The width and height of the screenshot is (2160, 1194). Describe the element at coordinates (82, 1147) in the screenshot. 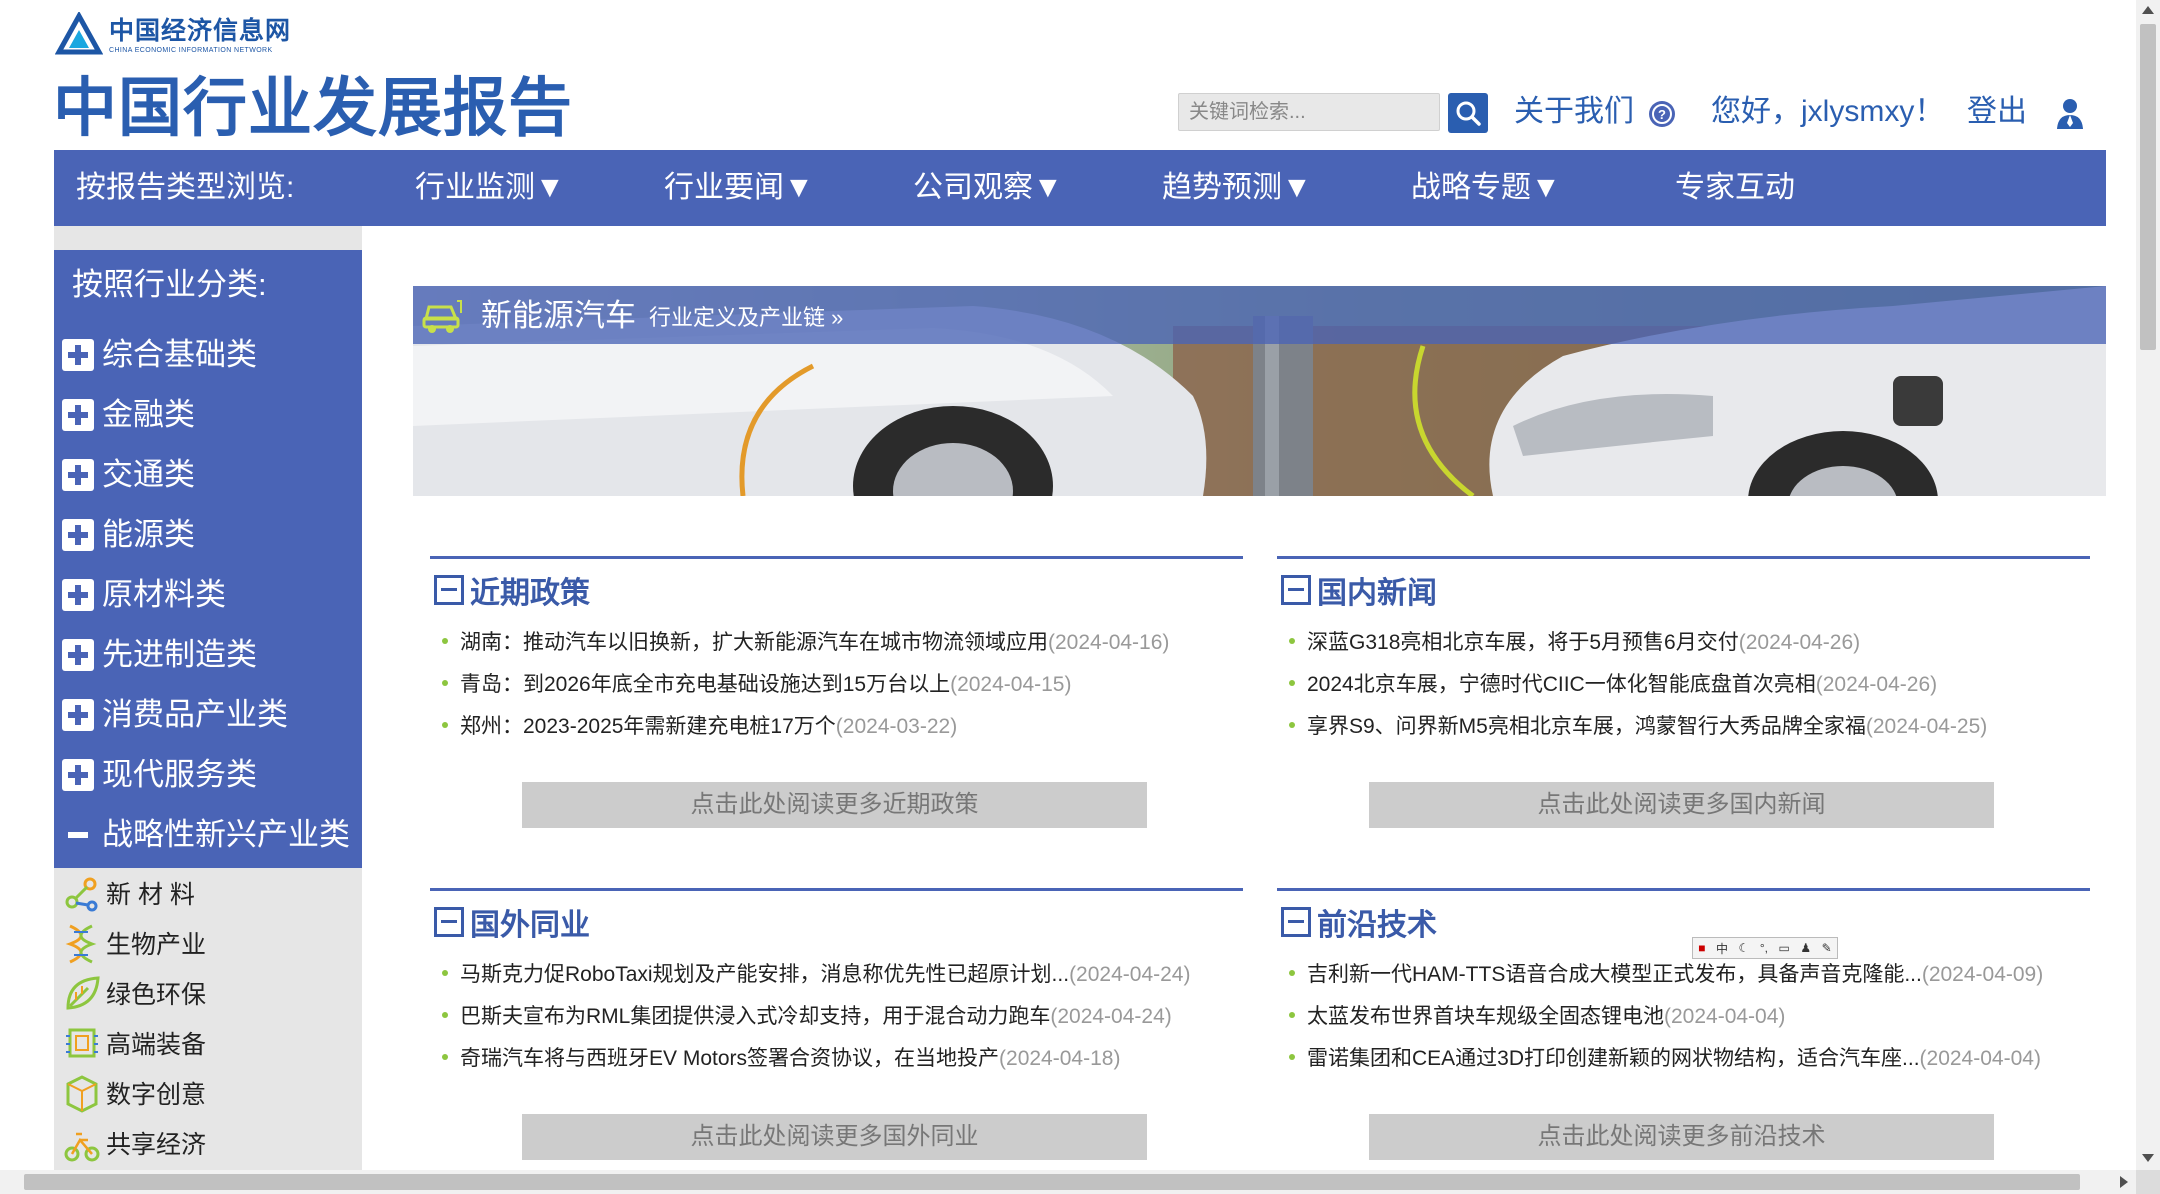

I see `bike-icon` at that location.